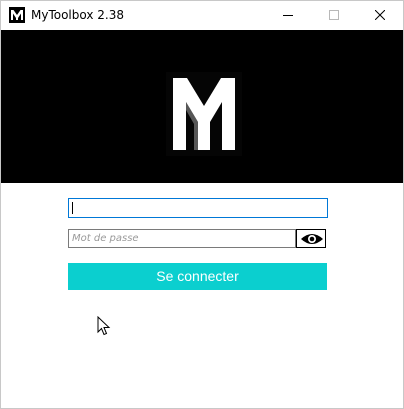 Image resolution: width=404 pixels, height=409 pixels. Describe the element at coordinates (182, 238) in the screenshot. I see `password-input: Mot de passe` at that location.